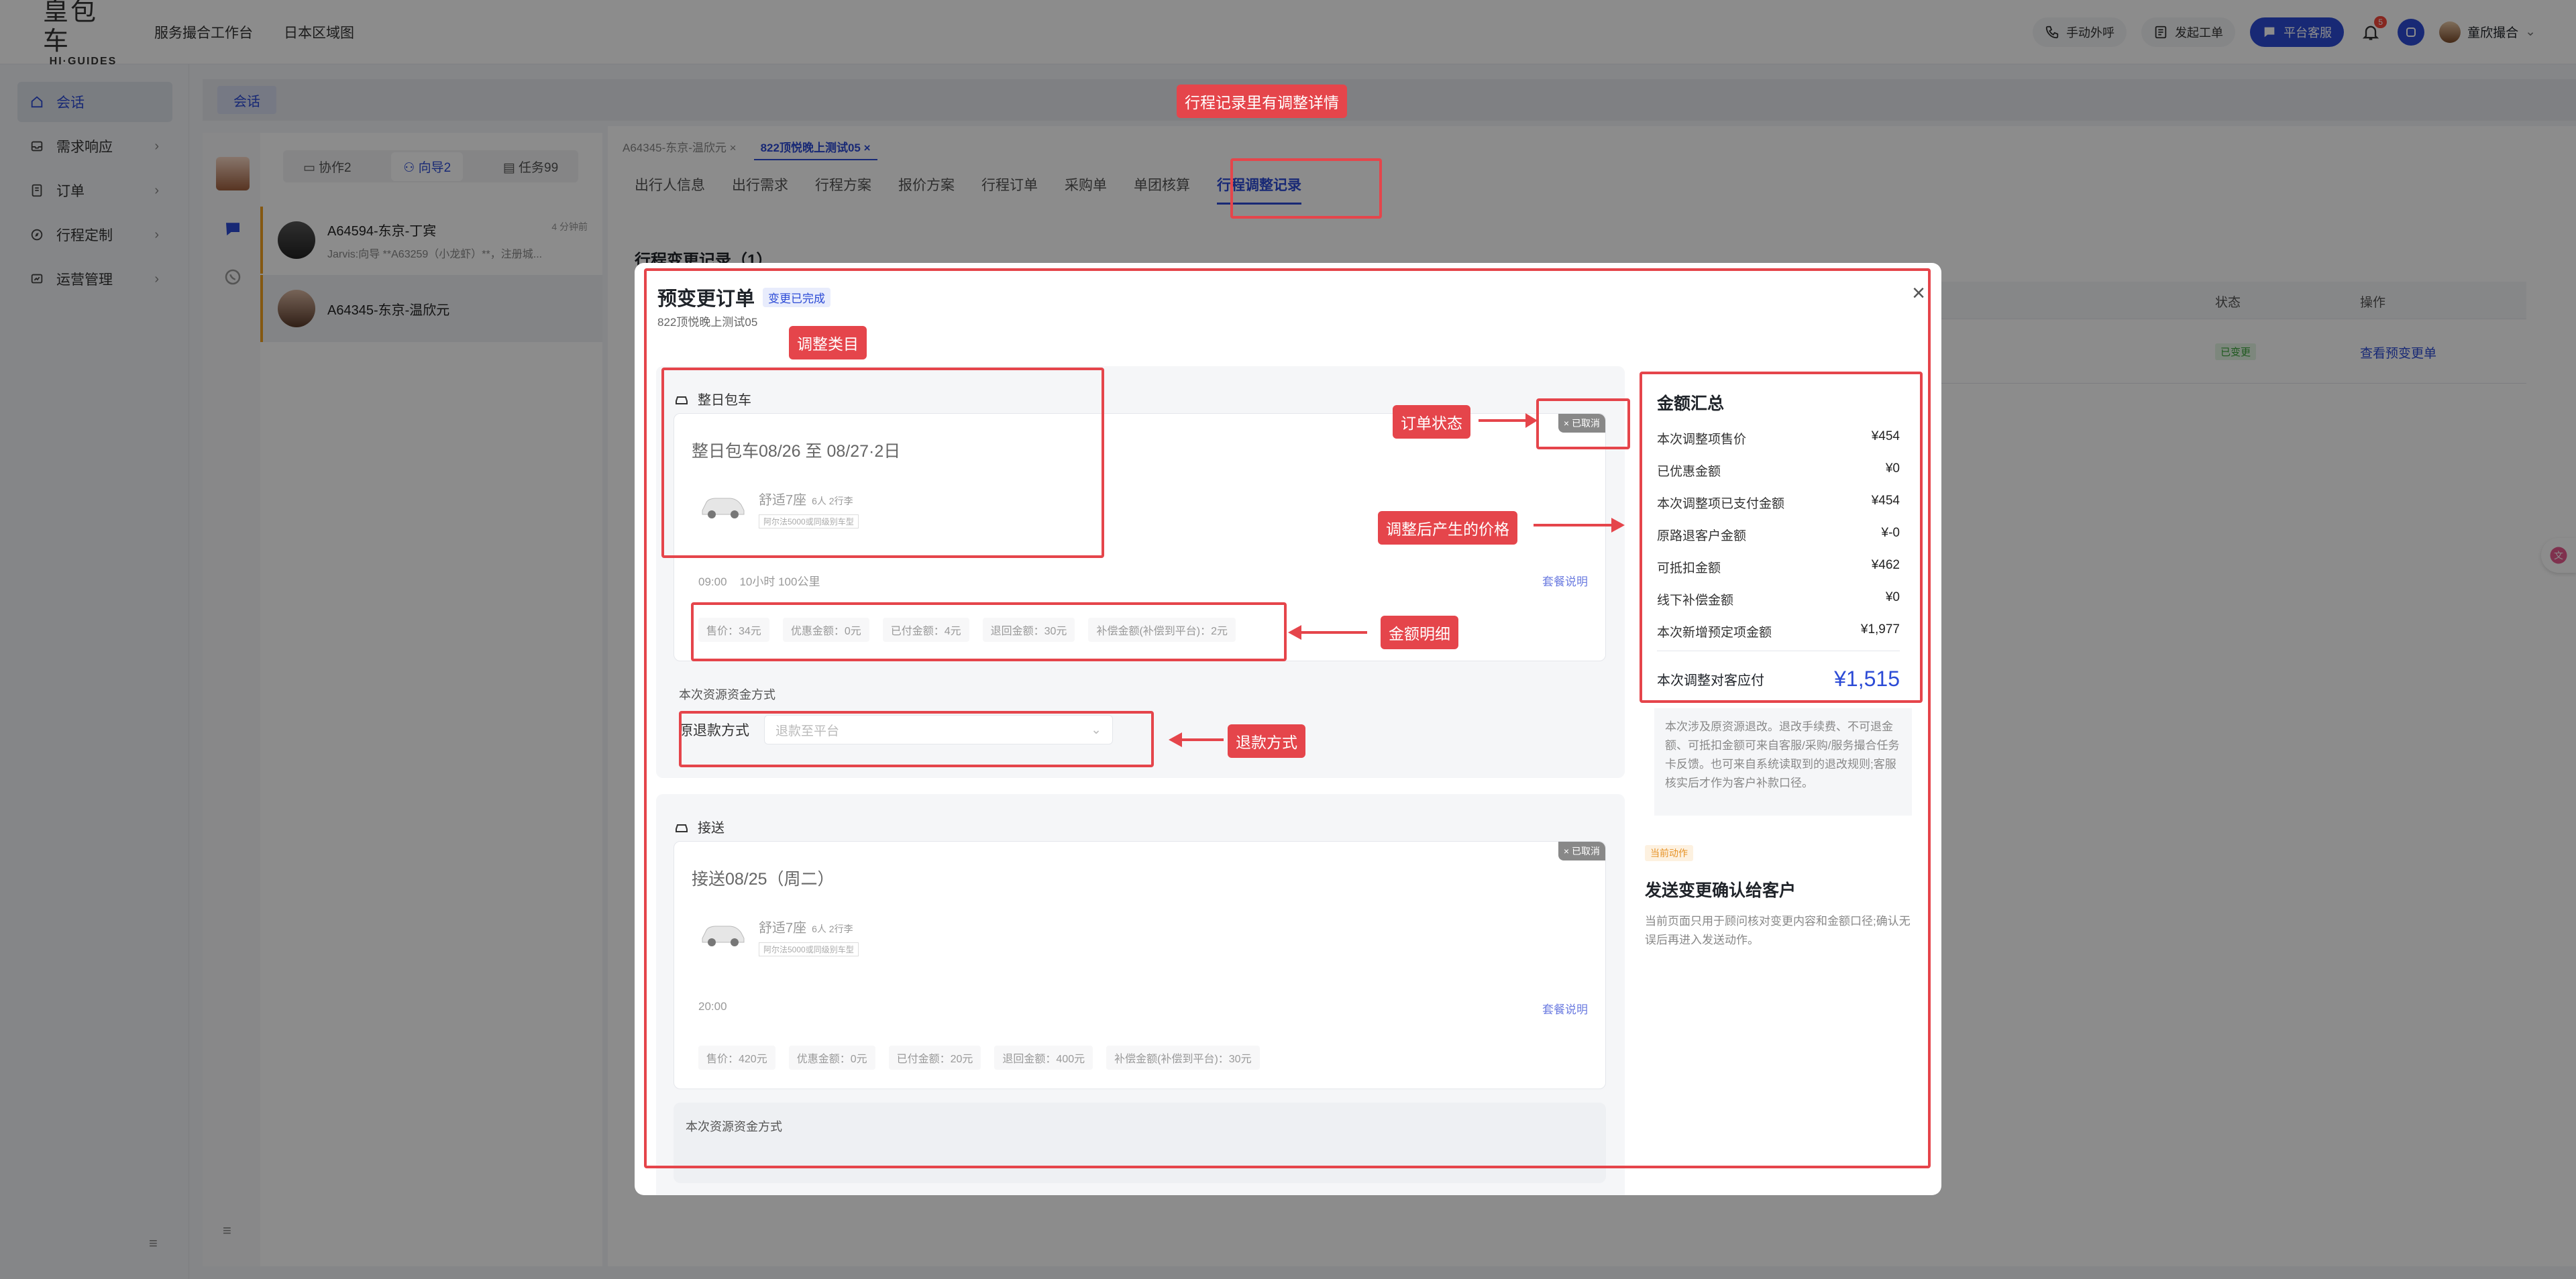  What do you see at coordinates (1781, 537) in the screenshot?
I see `annotation-box-summary` at bounding box center [1781, 537].